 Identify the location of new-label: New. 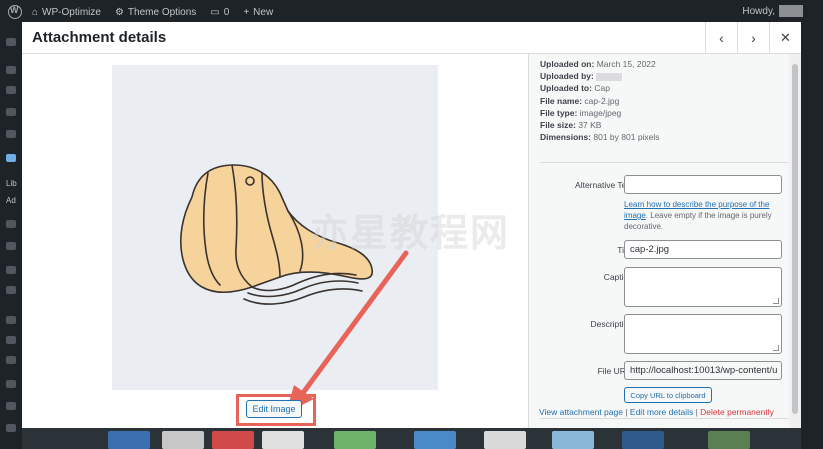
(263, 12).